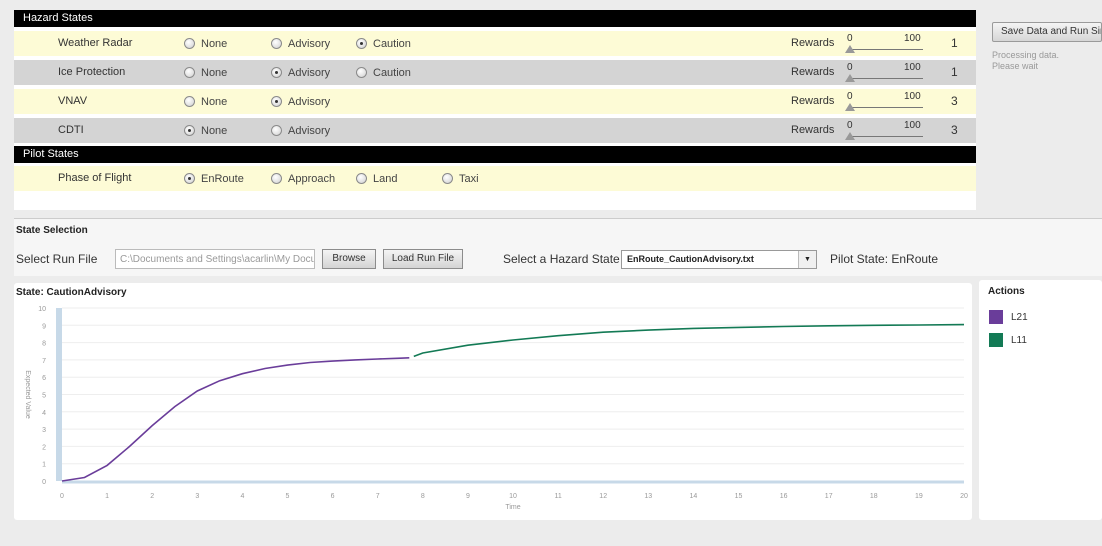  Describe the element at coordinates (557, 496) in the screenshot. I see `x-tick-label: 11` at that location.